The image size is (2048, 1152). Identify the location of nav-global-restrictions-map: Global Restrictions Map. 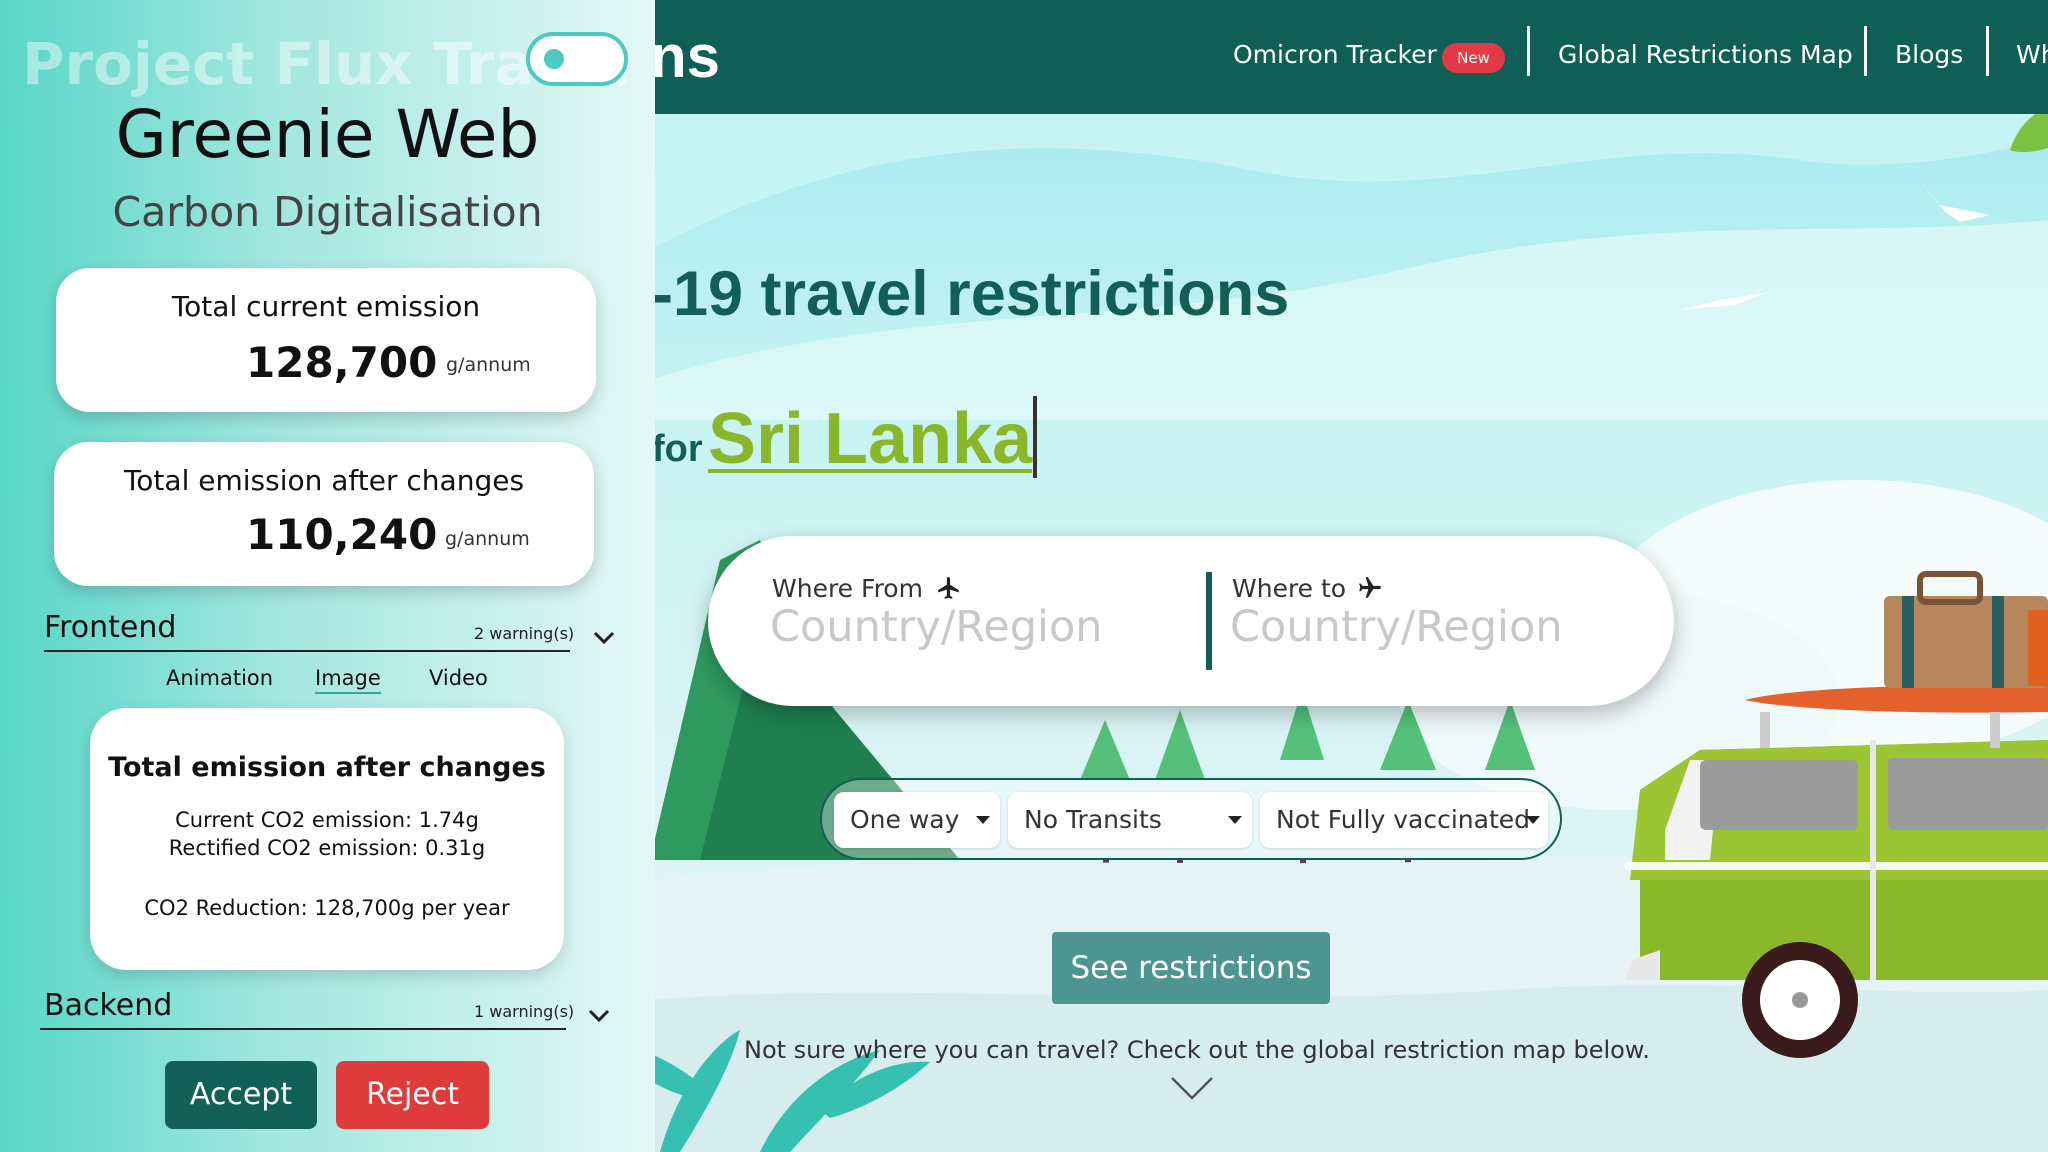
(1705, 54).